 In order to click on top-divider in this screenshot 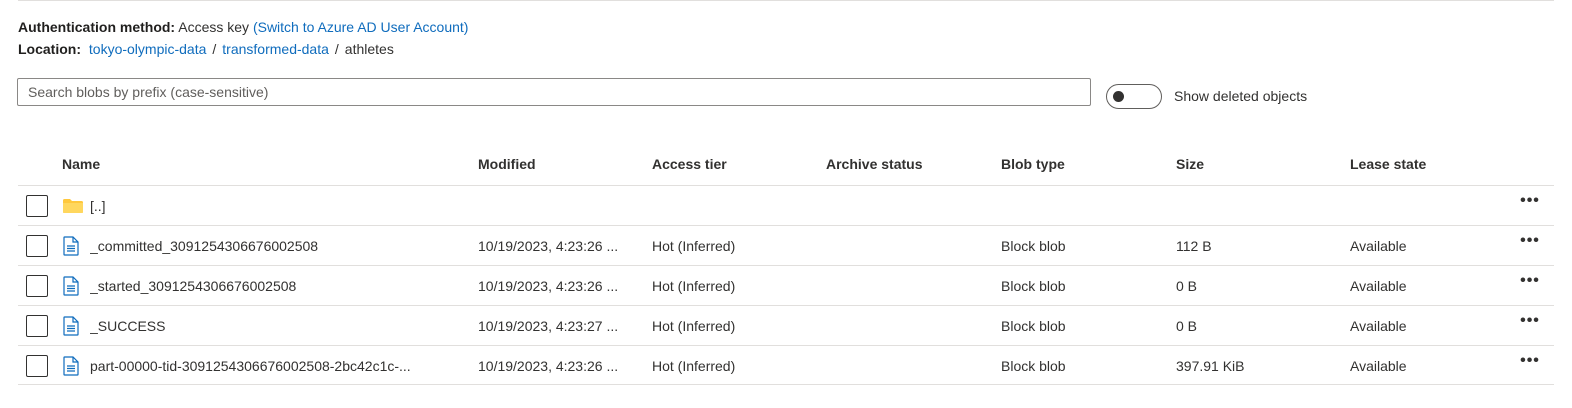, I will do `click(786, 0)`.